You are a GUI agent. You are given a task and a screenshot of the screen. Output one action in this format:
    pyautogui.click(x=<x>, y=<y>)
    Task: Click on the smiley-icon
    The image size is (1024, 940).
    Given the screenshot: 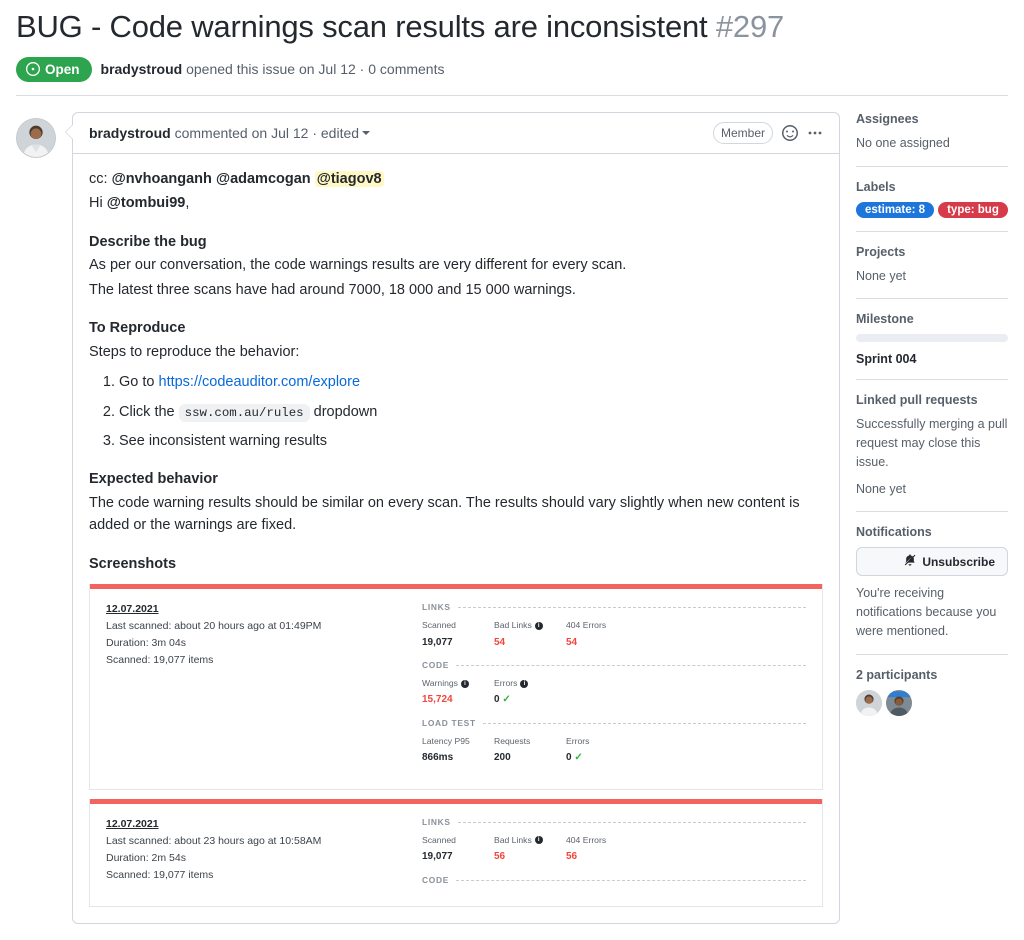 What is the action you would take?
    pyautogui.click(x=790, y=132)
    